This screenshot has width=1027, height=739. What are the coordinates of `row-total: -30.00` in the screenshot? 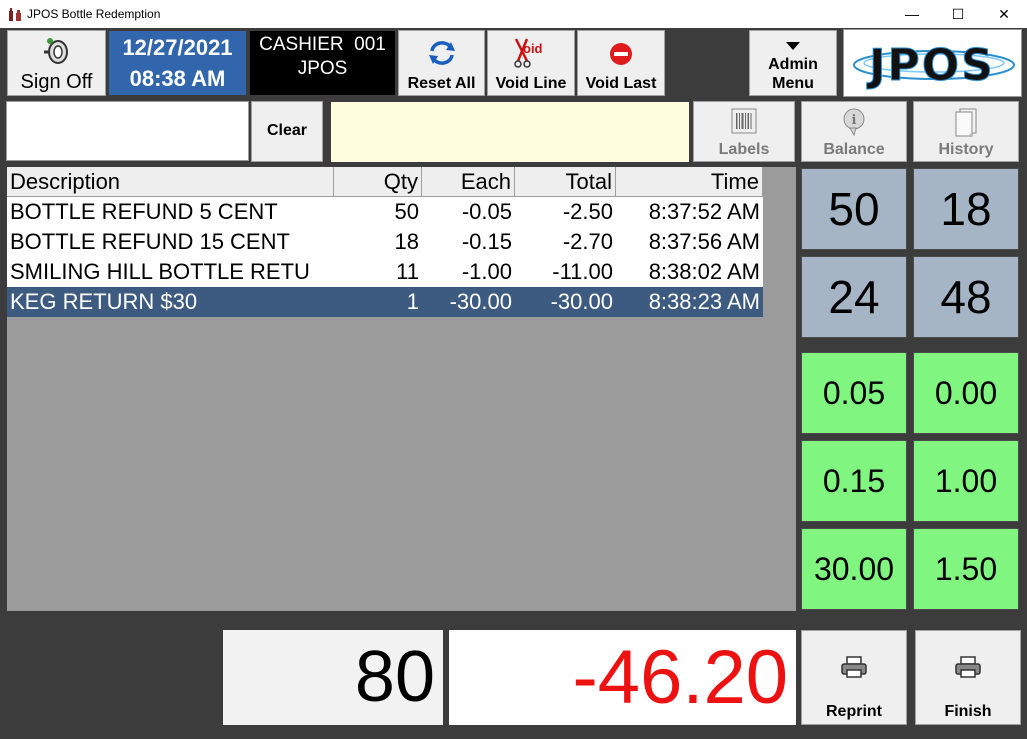 It's located at (581, 301).